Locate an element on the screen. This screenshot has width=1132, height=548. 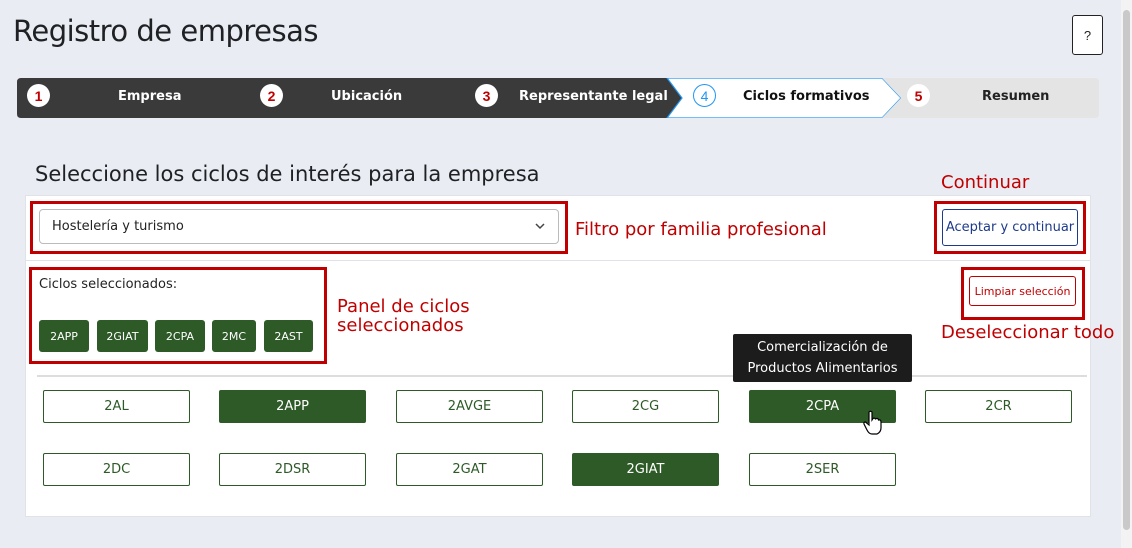
step-number: 4 is located at coordinates (704, 95).